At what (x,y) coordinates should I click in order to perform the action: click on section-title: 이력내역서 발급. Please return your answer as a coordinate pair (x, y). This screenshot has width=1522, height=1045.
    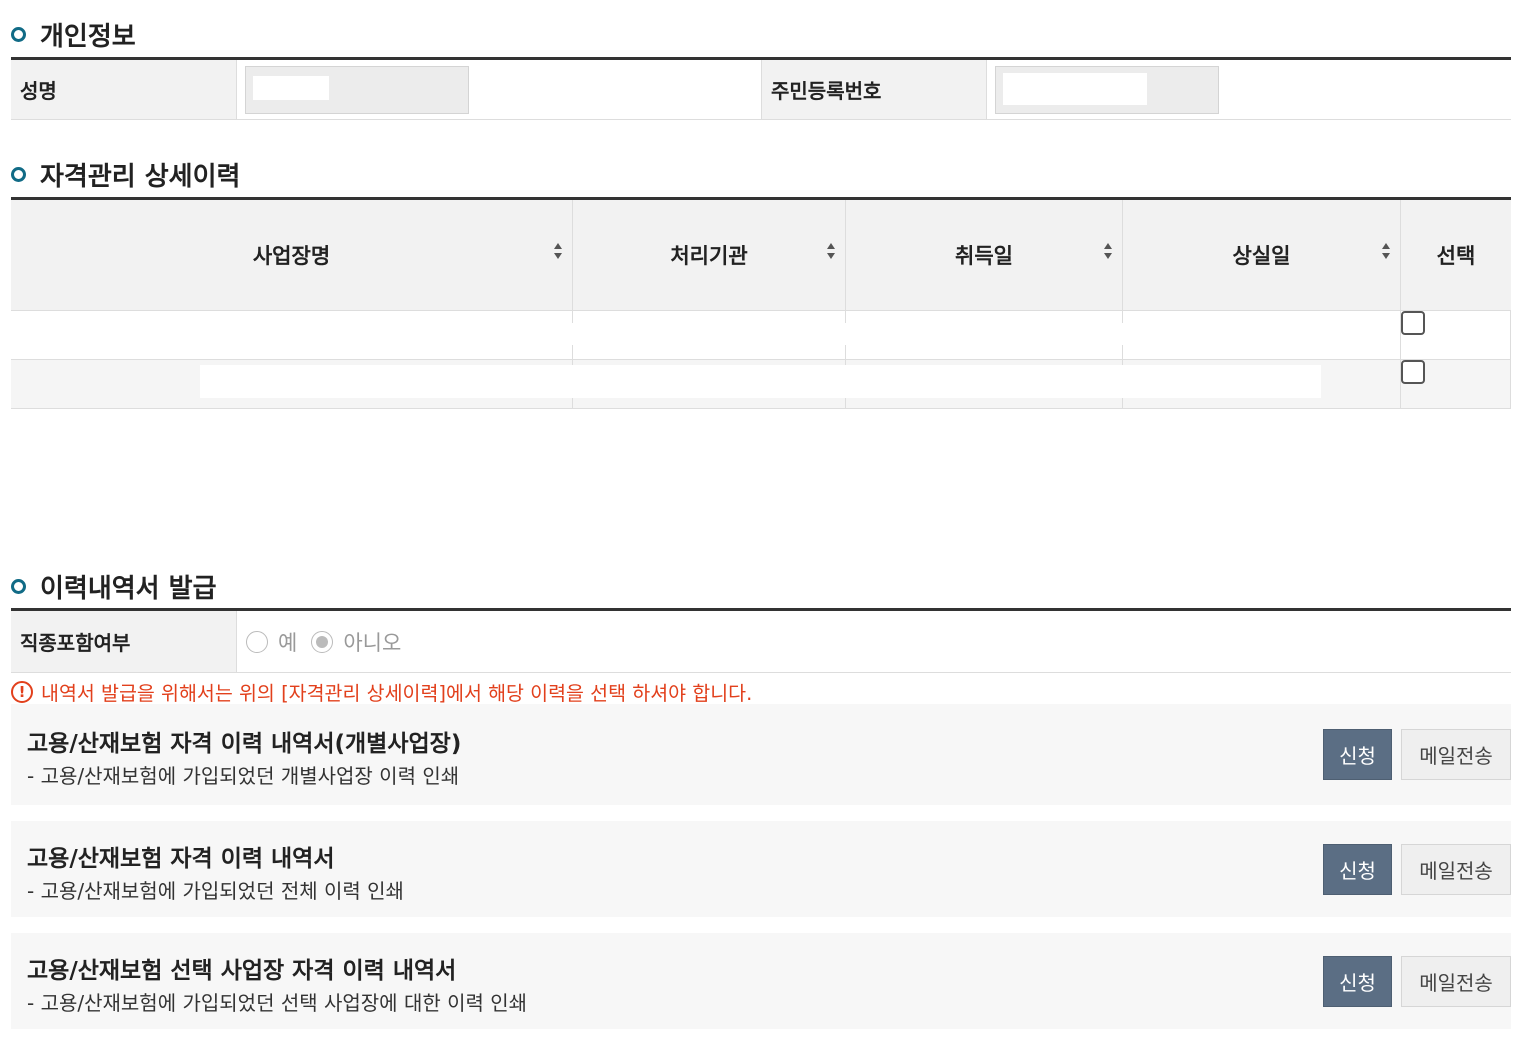
    Looking at the image, I should click on (128, 589).